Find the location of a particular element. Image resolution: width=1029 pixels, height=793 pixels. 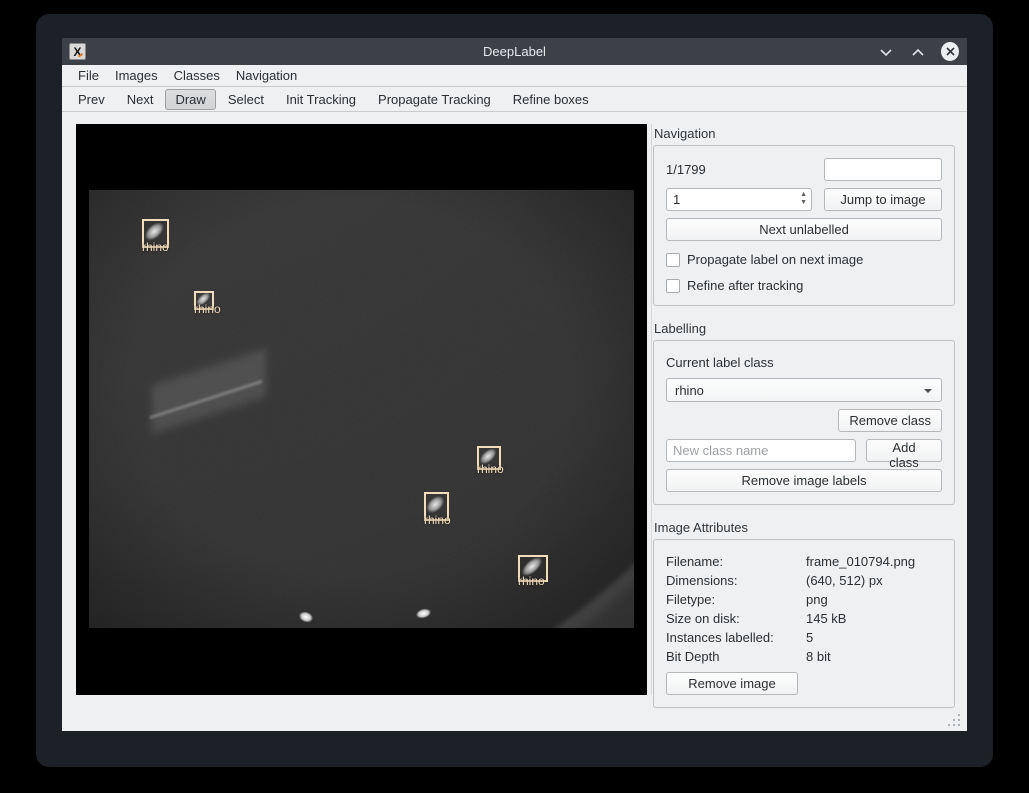

attribute-row: Instances labelled: 5 is located at coordinates (804, 637).